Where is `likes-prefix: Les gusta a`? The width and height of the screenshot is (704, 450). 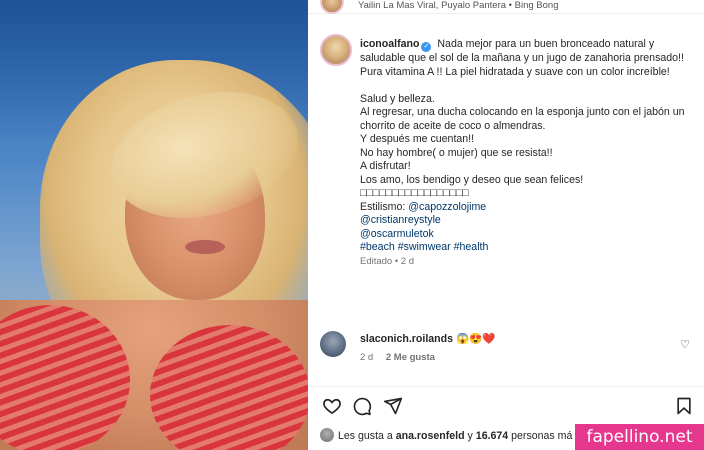
likes-prefix: Les gusta a is located at coordinates (367, 436).